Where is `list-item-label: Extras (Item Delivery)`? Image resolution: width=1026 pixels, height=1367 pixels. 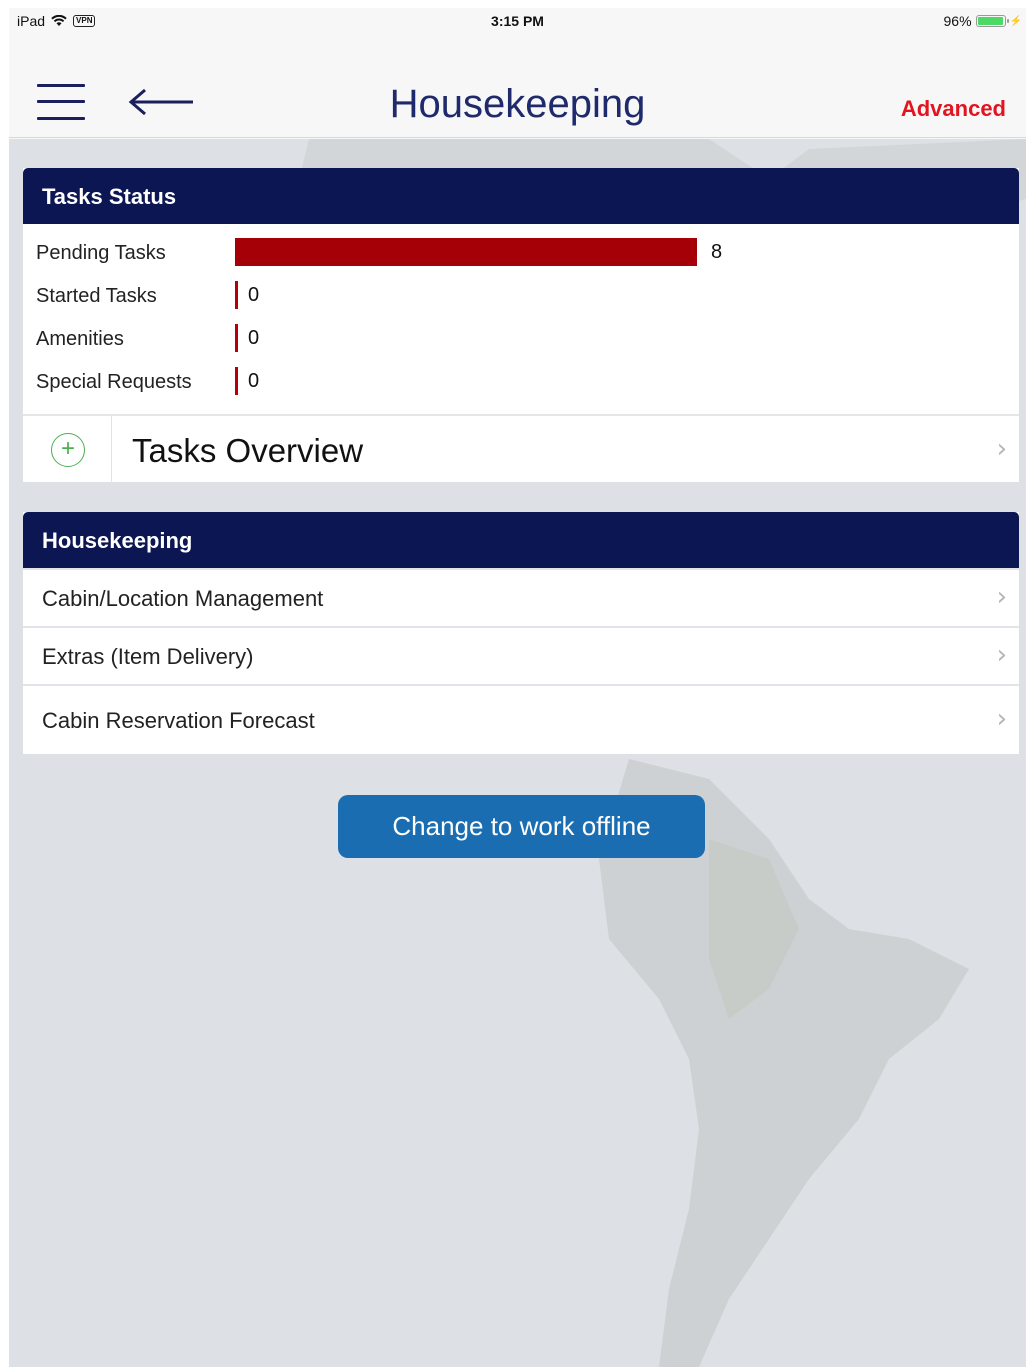 list-item-label: Extras (Item Delivery) is located at coordinates (148, 656).